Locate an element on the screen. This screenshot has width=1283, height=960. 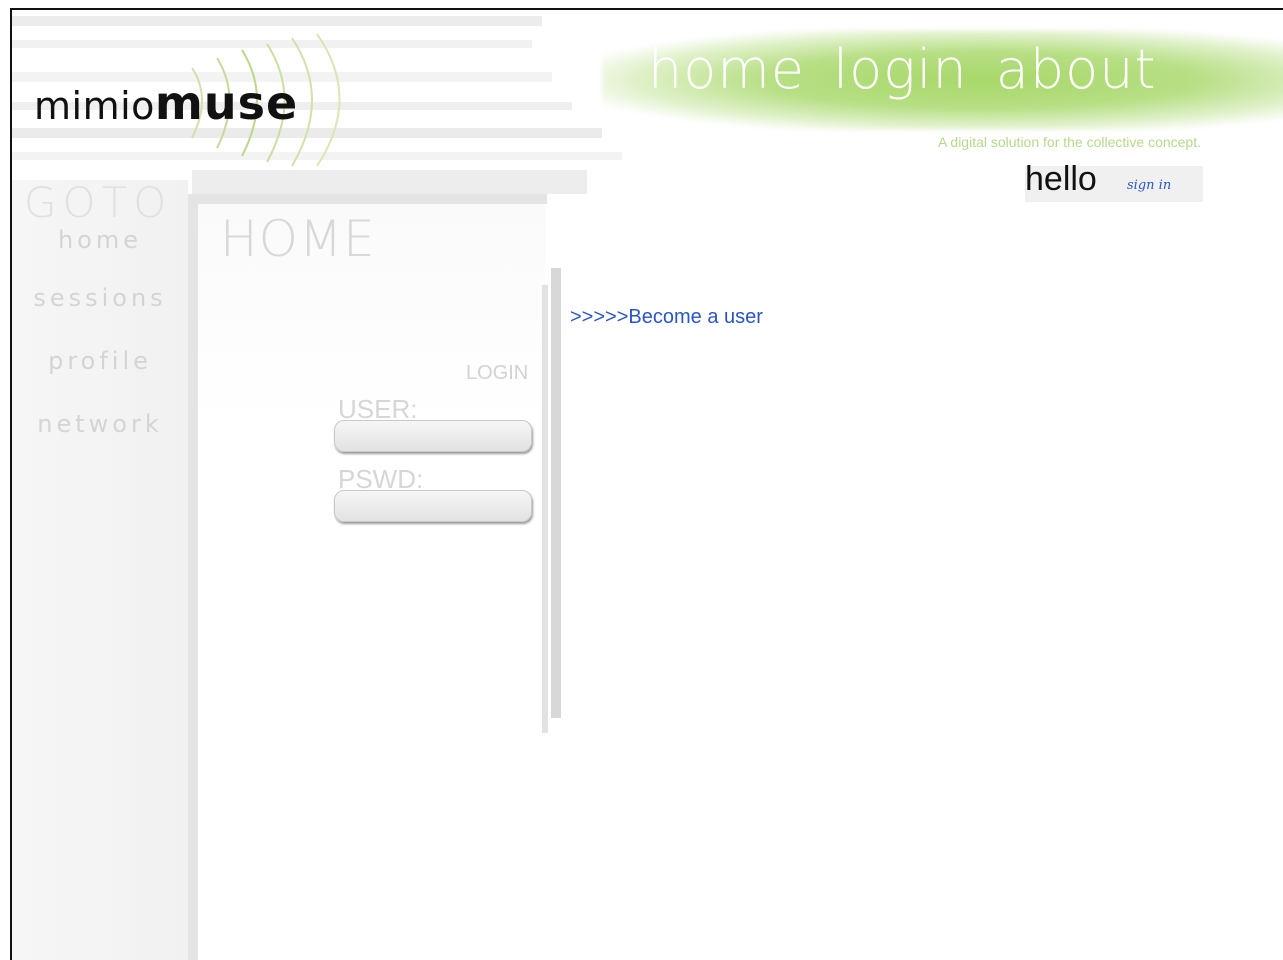
sidebar-item-home: home is located at coordinates (100, 240).